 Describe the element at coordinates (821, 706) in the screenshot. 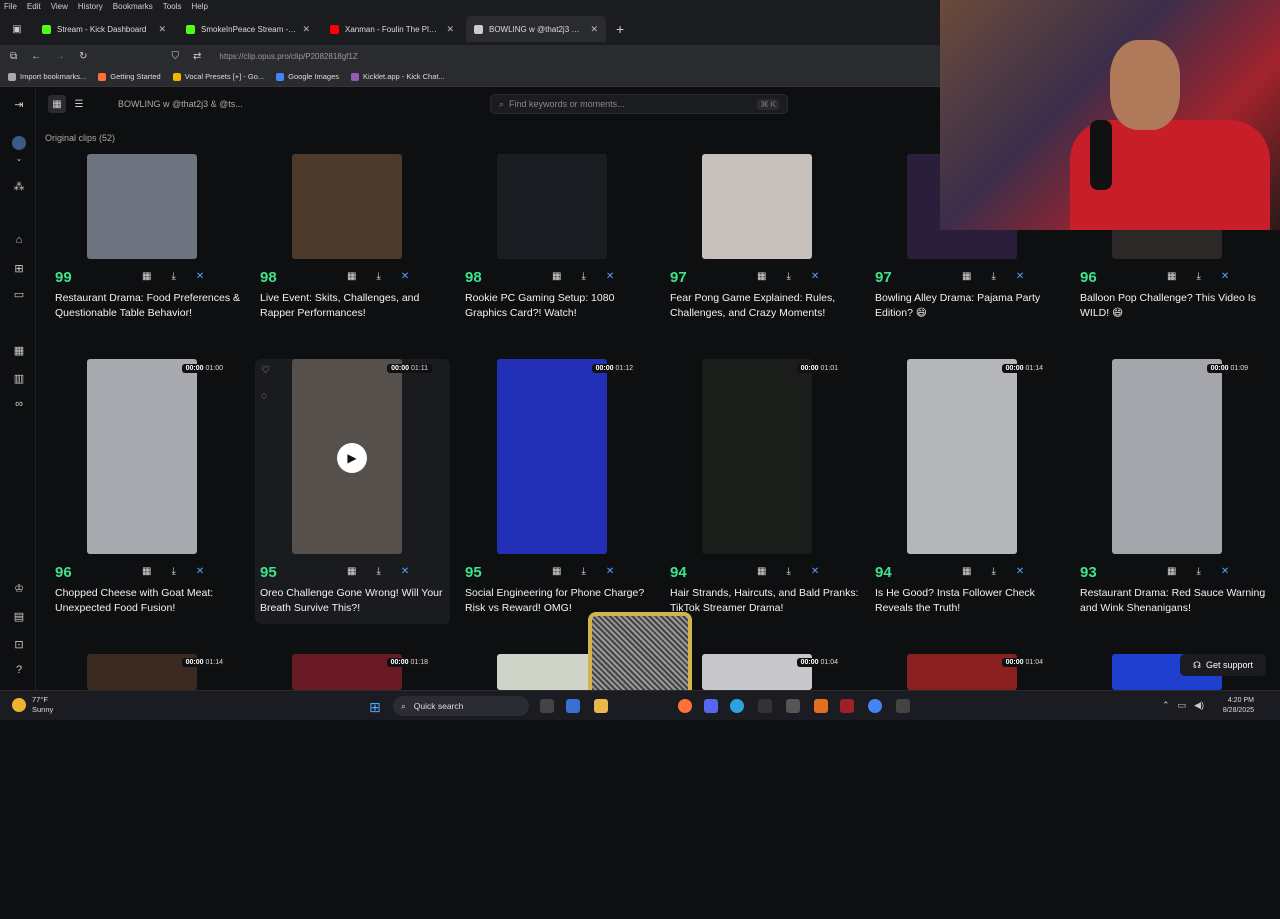

I see `vlc-icon` at that location.